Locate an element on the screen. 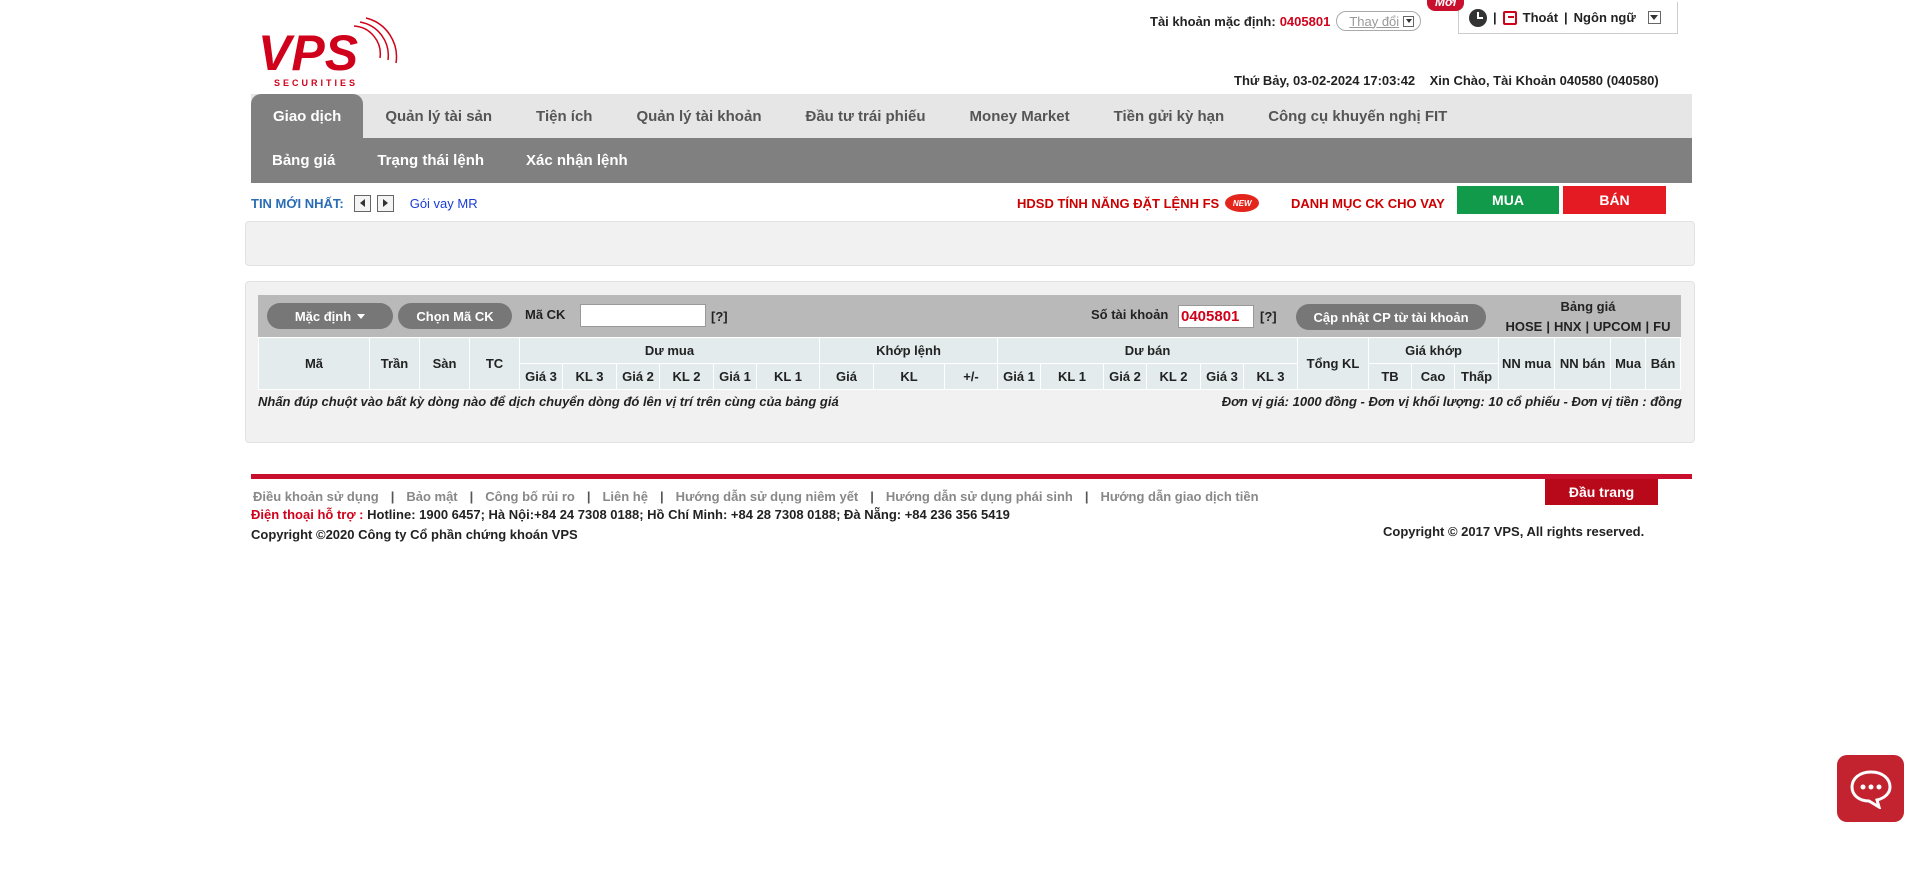 The image size is (1920, 869). col-du-mua-gia2: Giá 2 is located at coordinates (638, 376).